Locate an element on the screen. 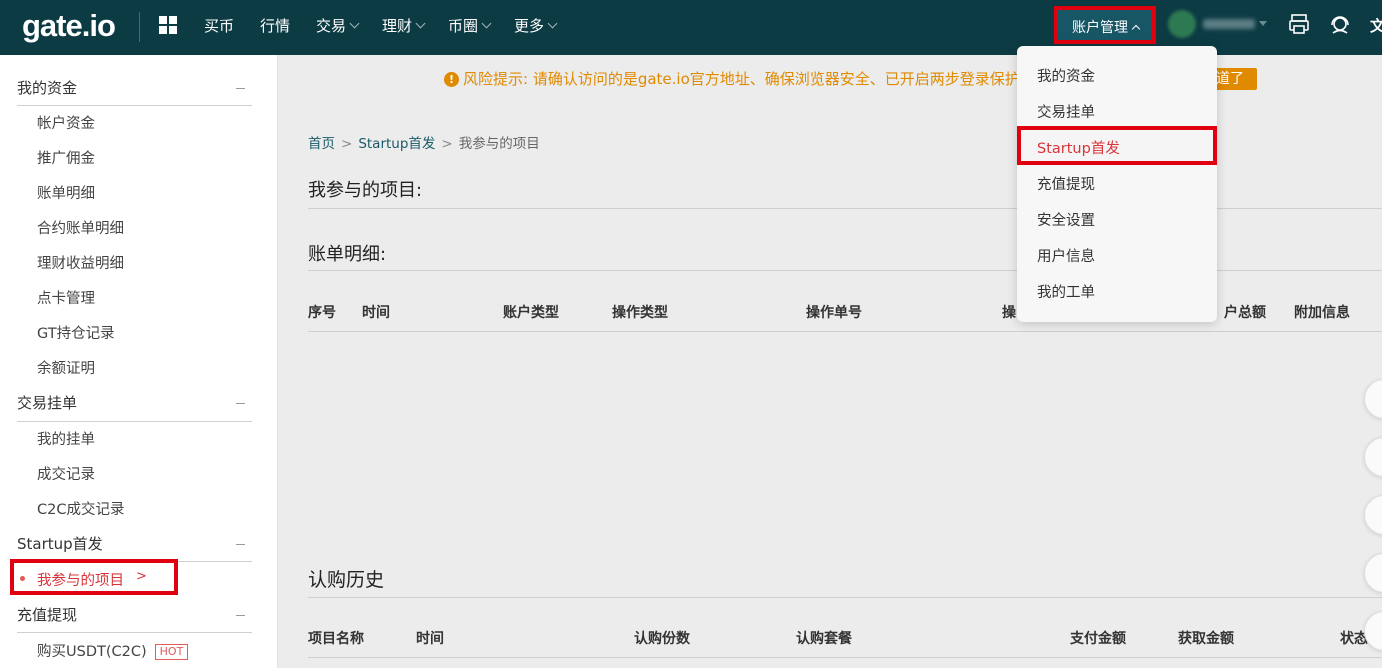 This screenshot has height=668, width=1382. menu-item-startup: Startup首发 is located at coordinates (1117, 145).